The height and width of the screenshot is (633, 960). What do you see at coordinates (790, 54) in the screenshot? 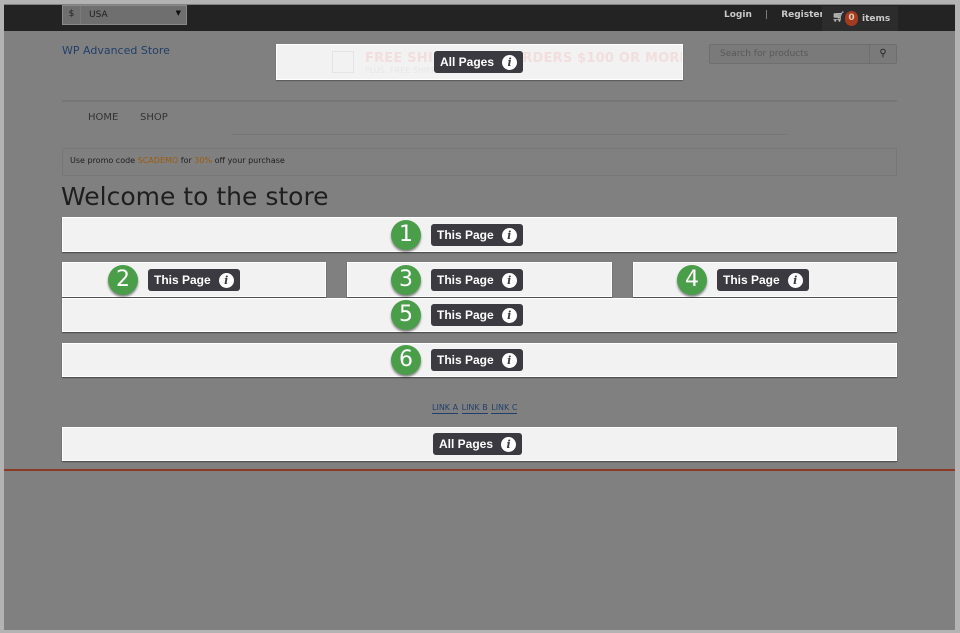
I see `search-input` at bounding box center [790, 54].